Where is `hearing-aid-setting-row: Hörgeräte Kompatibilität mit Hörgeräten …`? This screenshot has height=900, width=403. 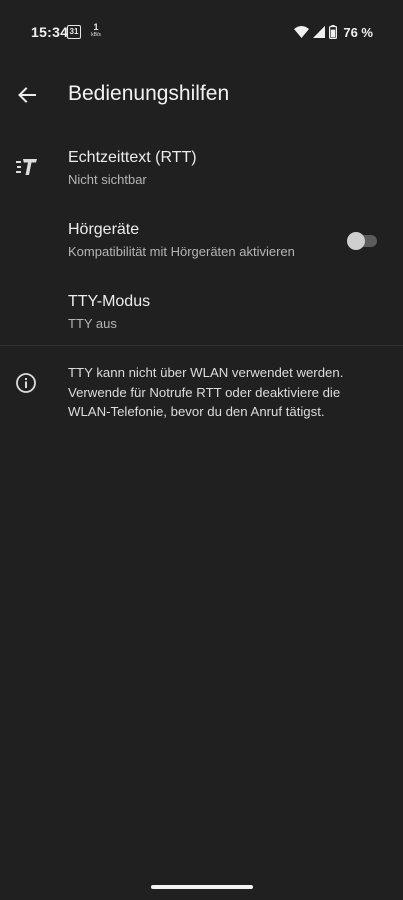 hearing-aid-setting-row: Hörgeräte Kompatibilität mit Hörgeräten … is located at coordinates (201, 244).